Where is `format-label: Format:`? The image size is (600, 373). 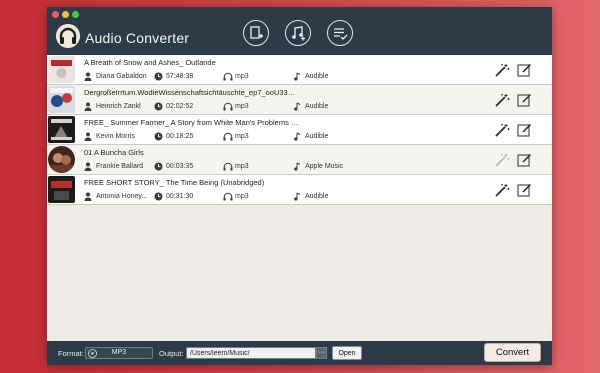
format-label: Format: is located at coordinates (71, 353).